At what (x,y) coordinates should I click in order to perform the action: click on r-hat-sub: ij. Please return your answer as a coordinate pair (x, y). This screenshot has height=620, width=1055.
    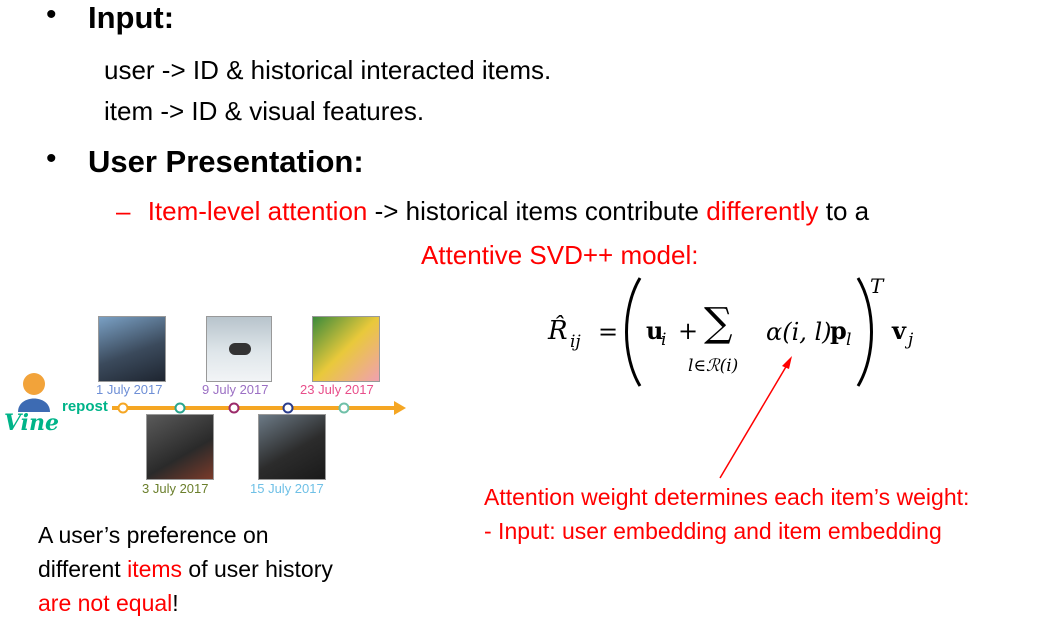
    Looking at the image, I should click on (575, 342).